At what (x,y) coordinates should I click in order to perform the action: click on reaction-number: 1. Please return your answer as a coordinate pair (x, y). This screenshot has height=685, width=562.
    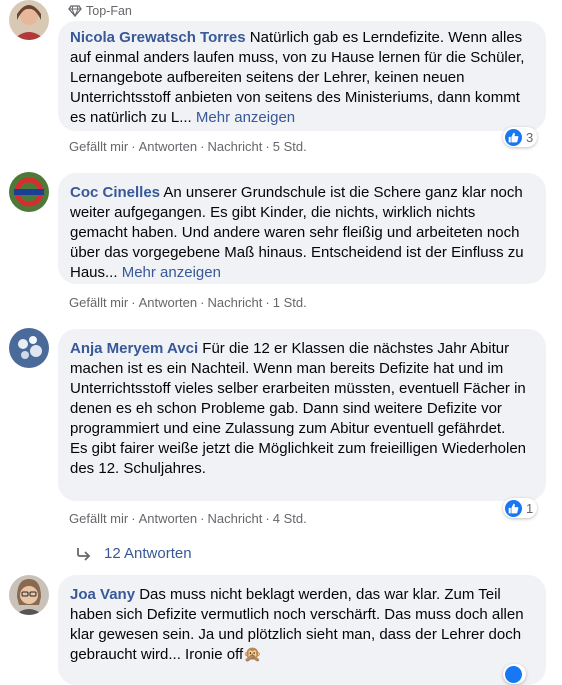
    Looking at the image, I should click on (530, 508).